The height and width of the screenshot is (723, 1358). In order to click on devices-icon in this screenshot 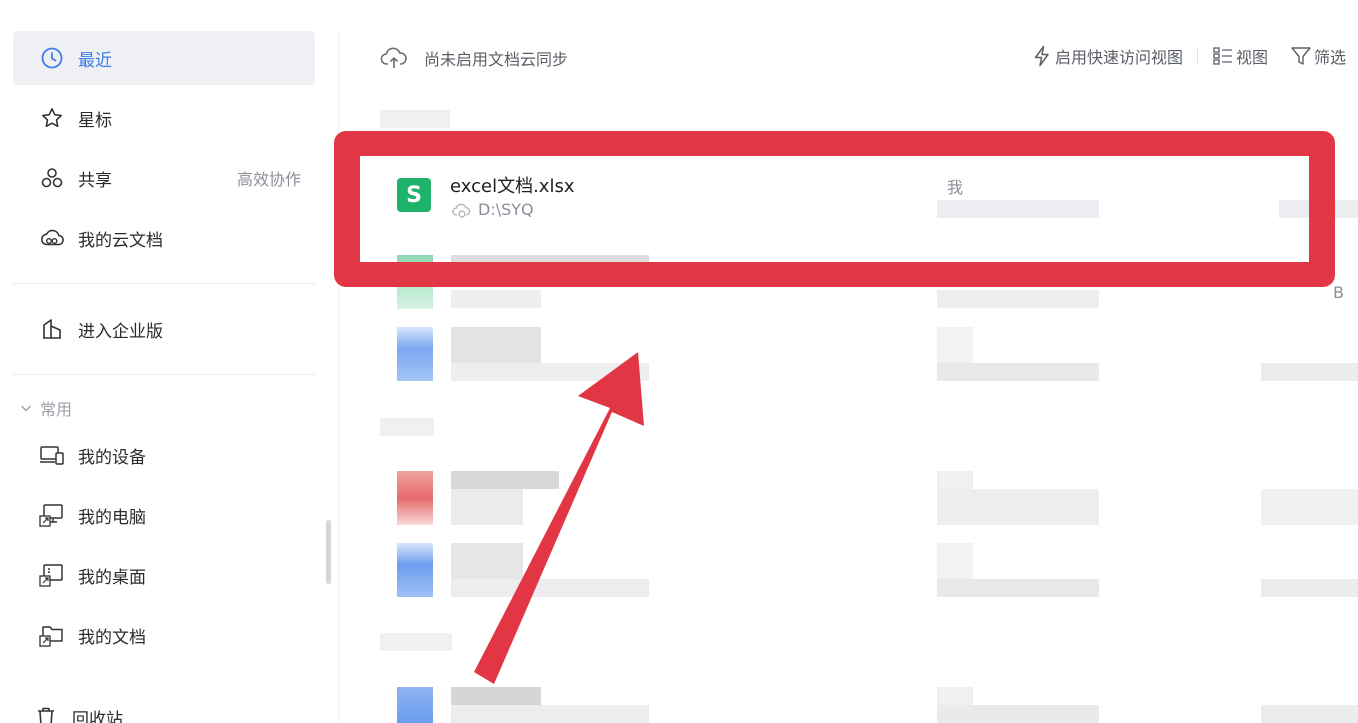, I will do `click(52, 455)`.